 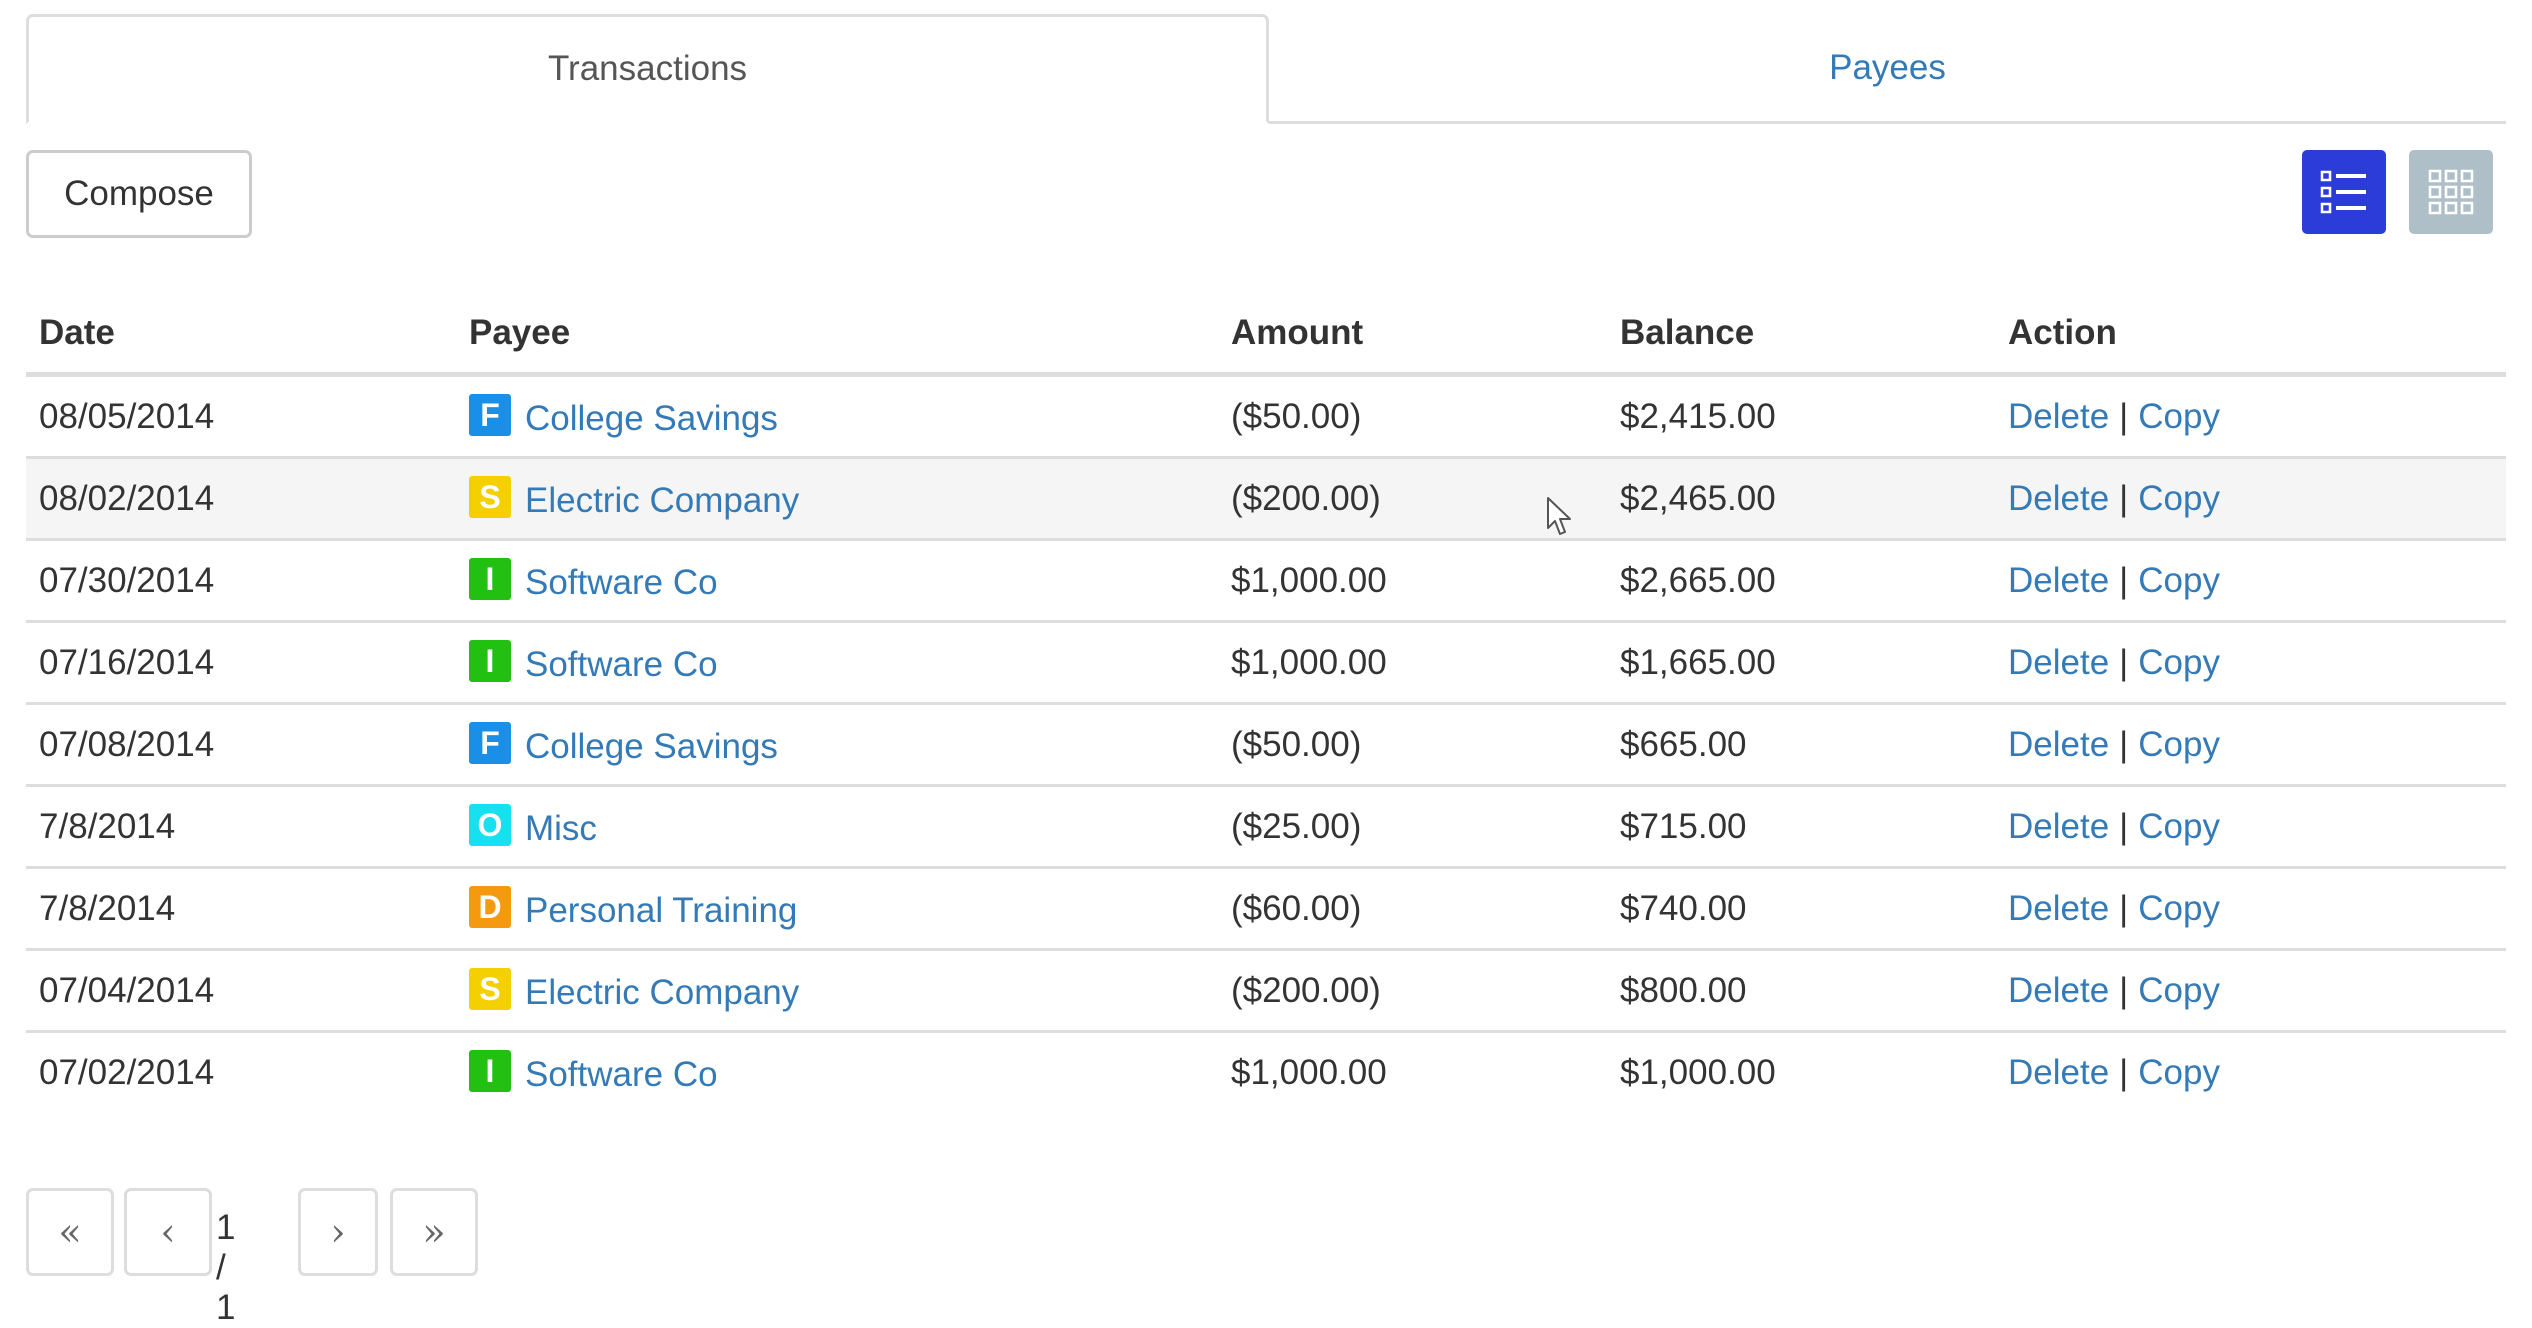 What do you see at coordinates (490, 825) in the screenshot?
I see `payee-category-badge: O` at bounding box center [490, 825].